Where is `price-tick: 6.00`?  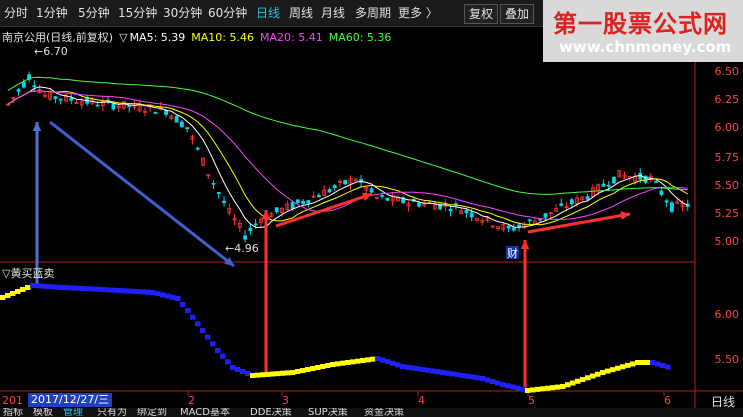 price-tick: 6.00 is located at coordinates (727, 127).